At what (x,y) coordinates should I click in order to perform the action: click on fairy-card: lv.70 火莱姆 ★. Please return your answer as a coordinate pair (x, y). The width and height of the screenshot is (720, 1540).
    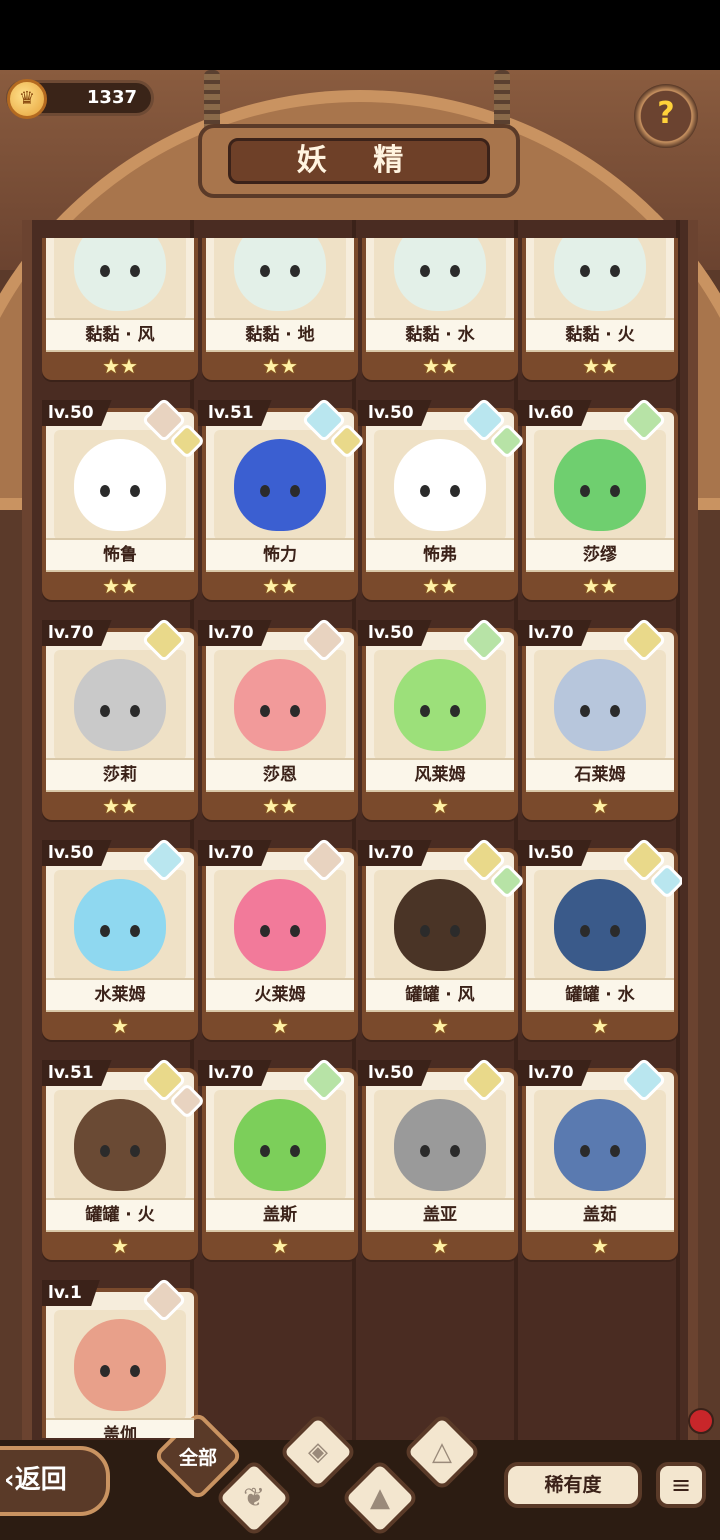
    Looking at the image, I should click on (278, 938).